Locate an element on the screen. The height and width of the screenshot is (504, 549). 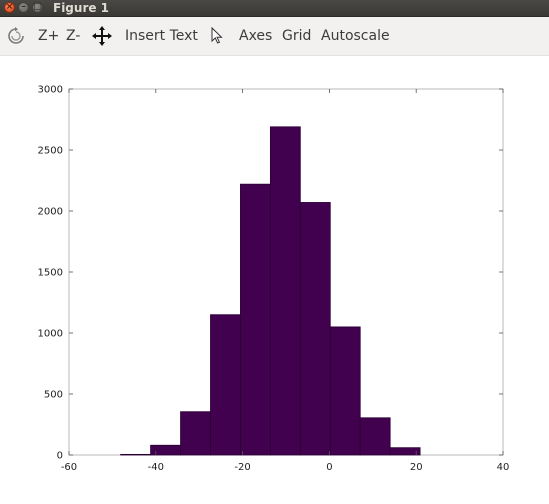
x-tick-label-3: 0 is located at coordinates (329, 467).